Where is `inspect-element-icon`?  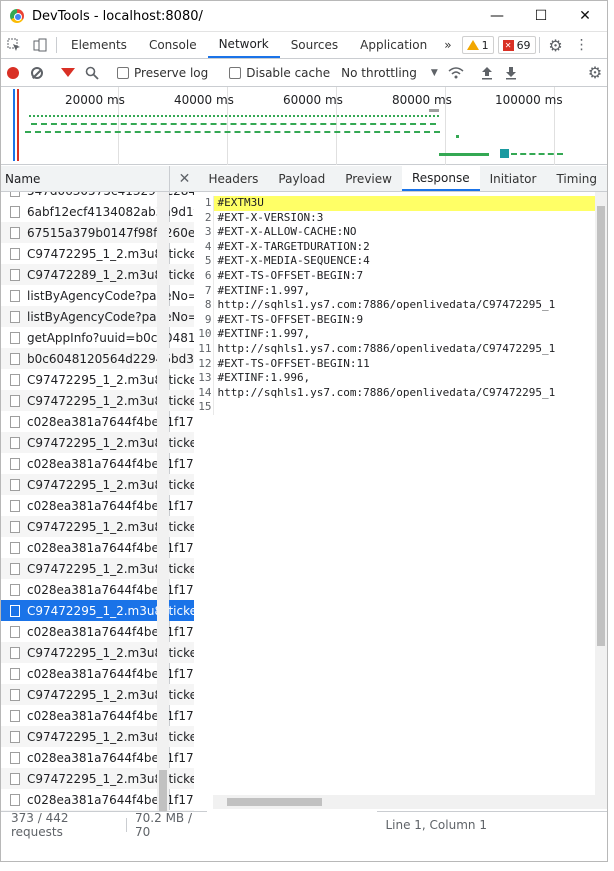
inspect-element-icon is located at coordinates (14, 45).